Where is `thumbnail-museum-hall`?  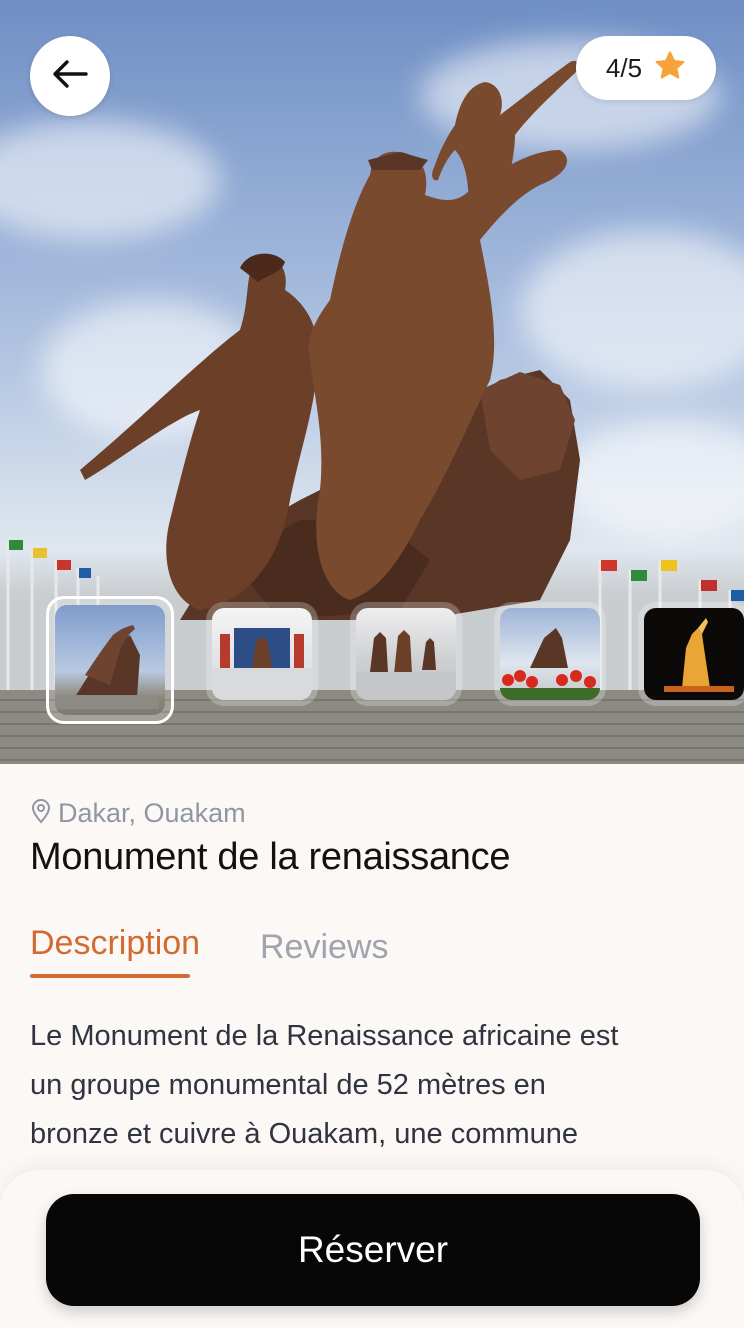 thumbnail-museum-hall is located at coordinates (262, 654).